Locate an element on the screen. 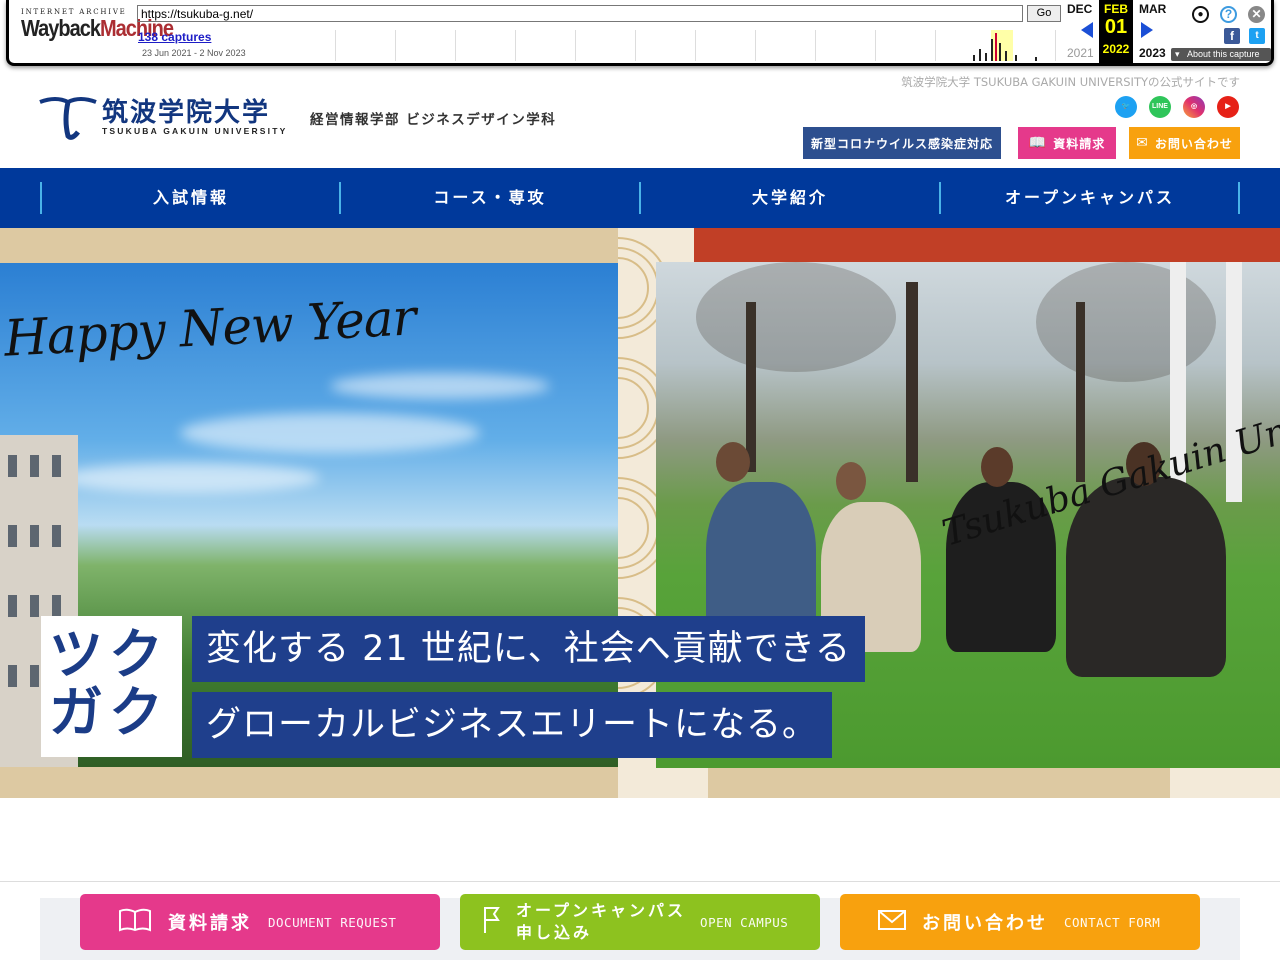 The image size is (1280, 960). envelope-icon is located at coordinates (892, 922).